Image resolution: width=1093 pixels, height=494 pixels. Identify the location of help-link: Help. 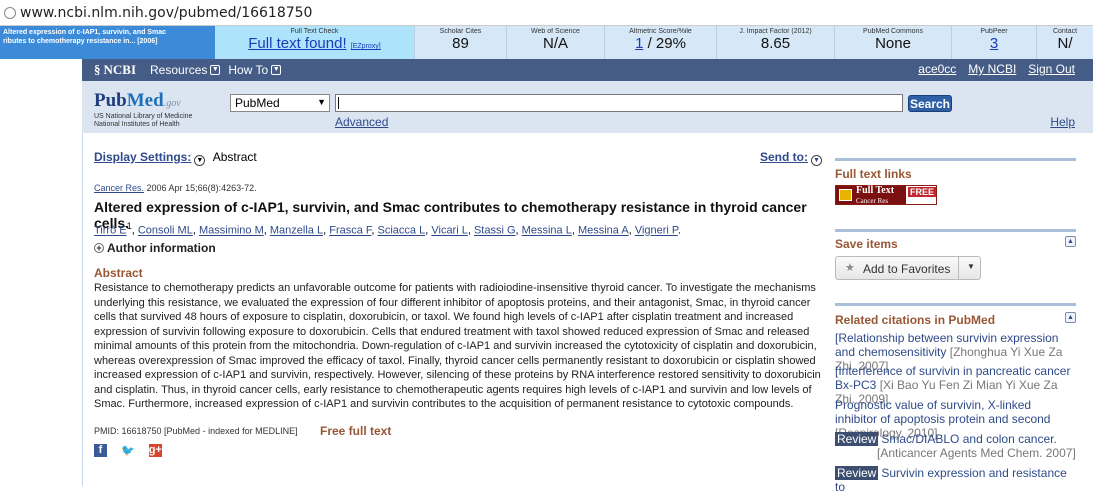
(1062, 122).